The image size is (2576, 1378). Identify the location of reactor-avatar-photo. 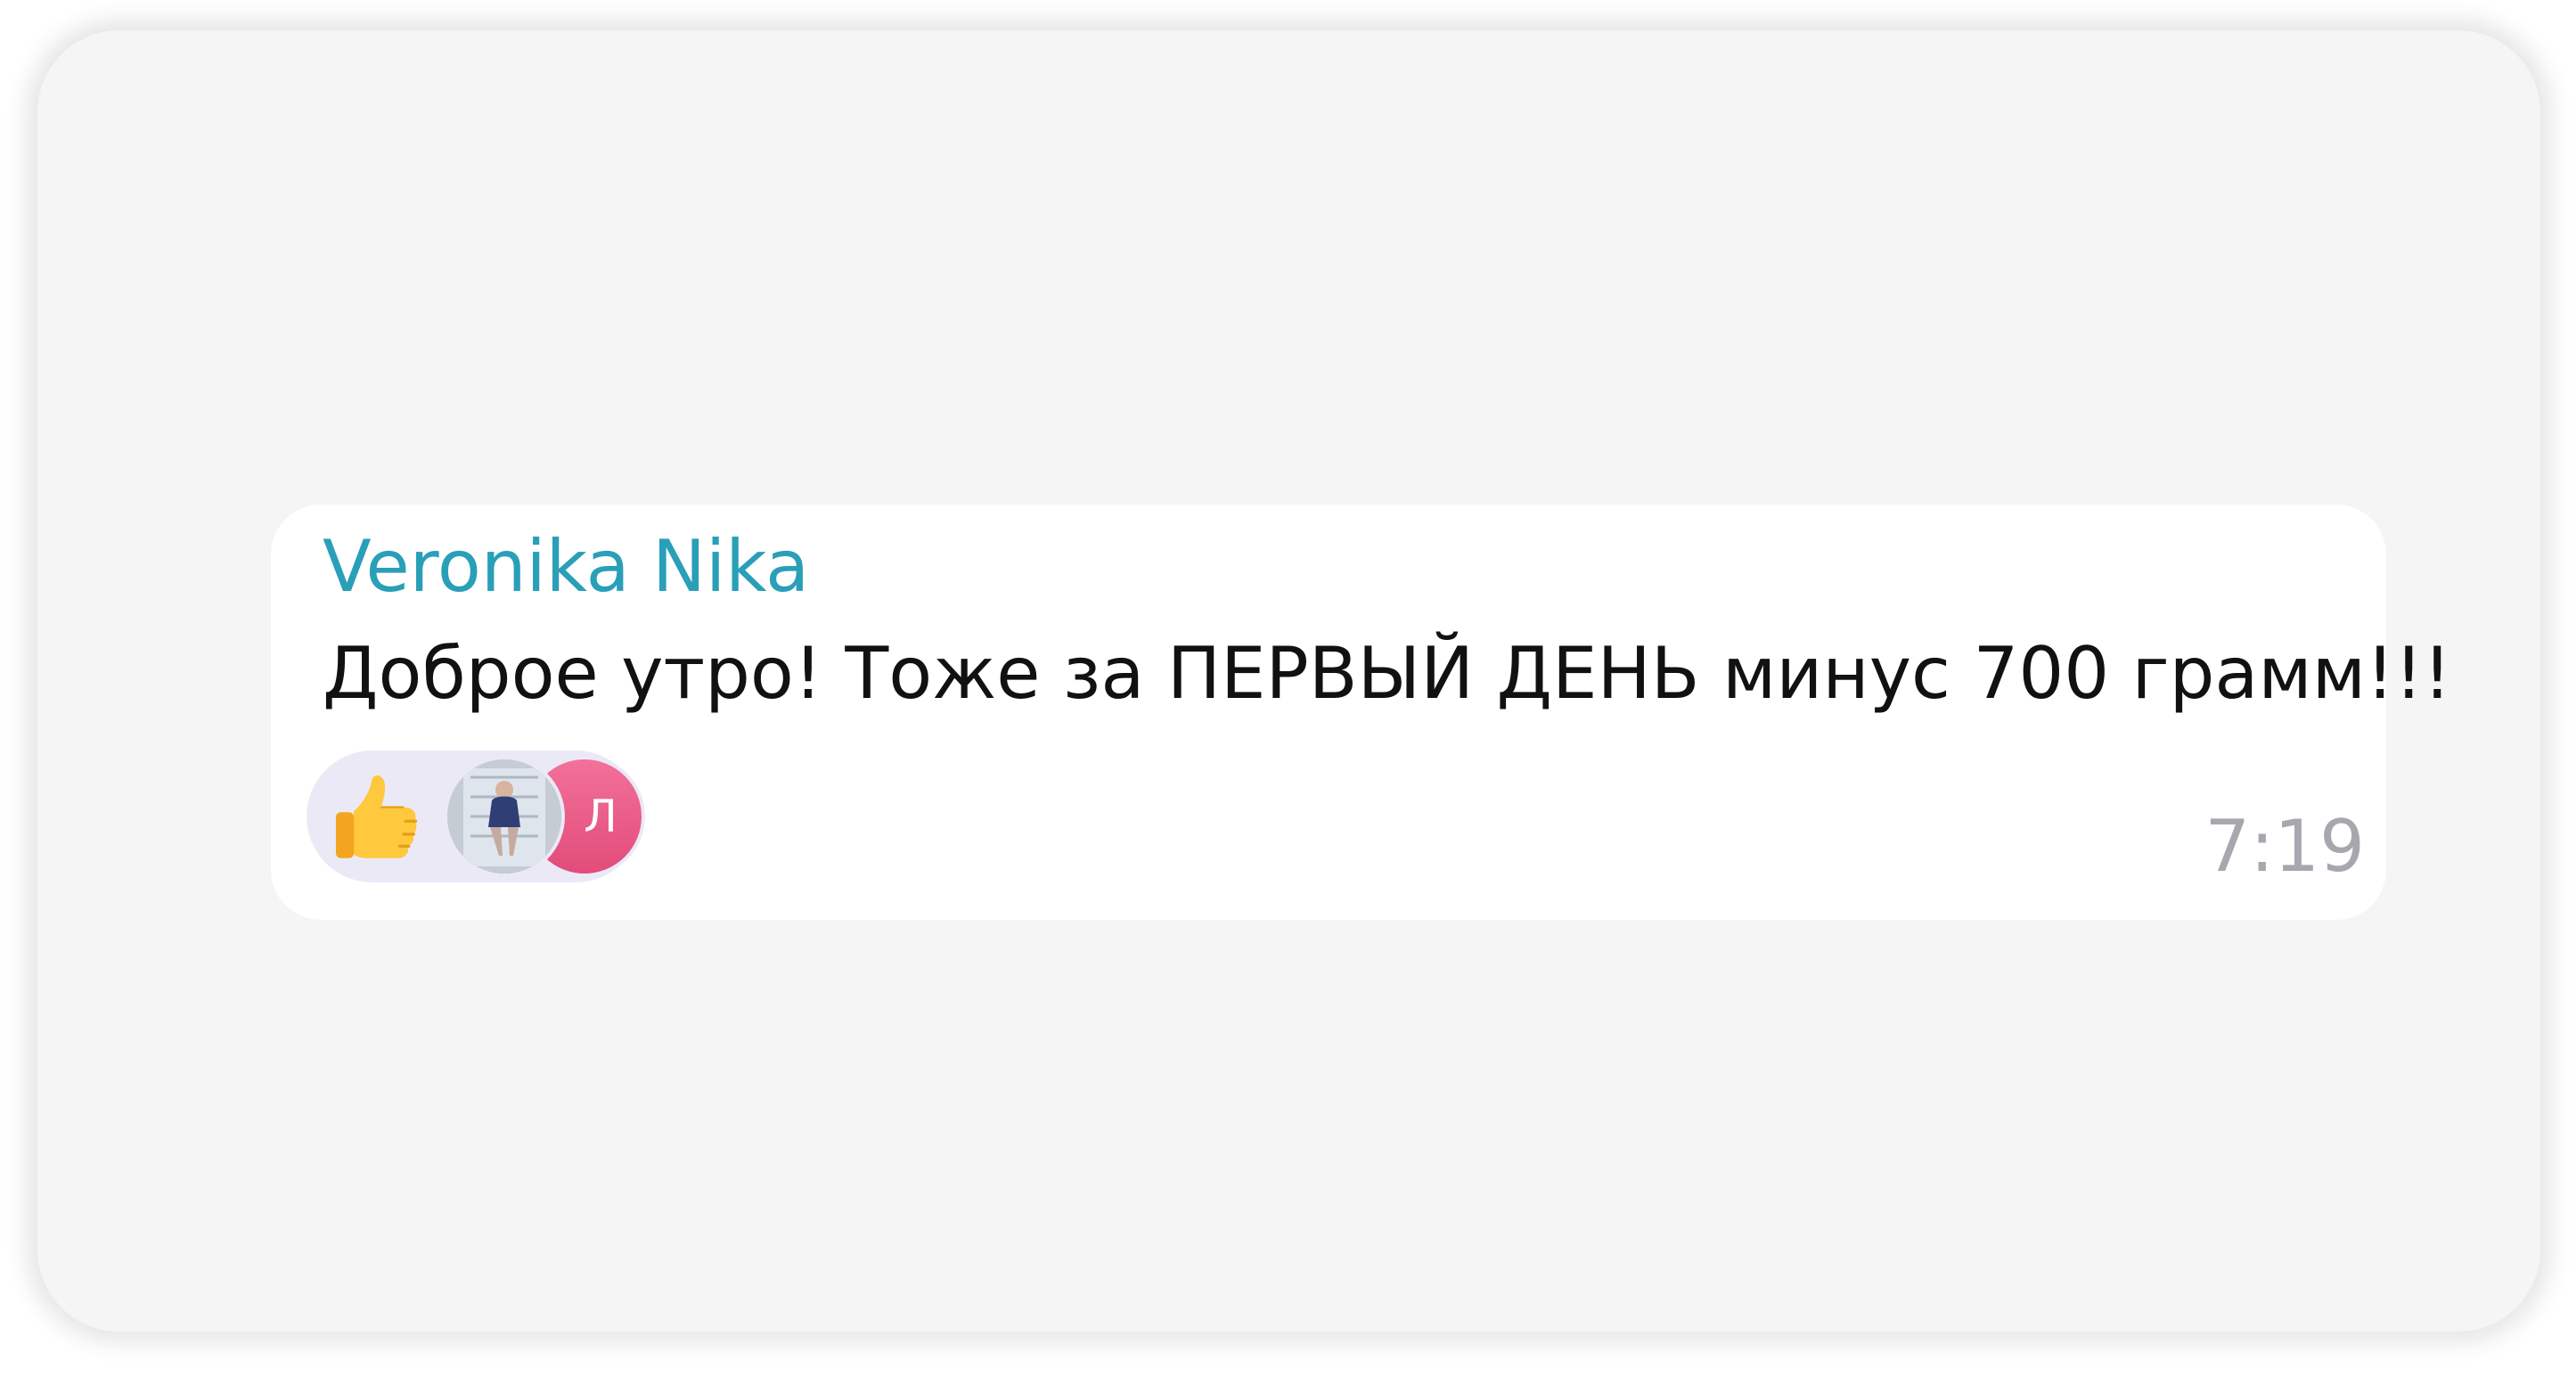
(504, 816).